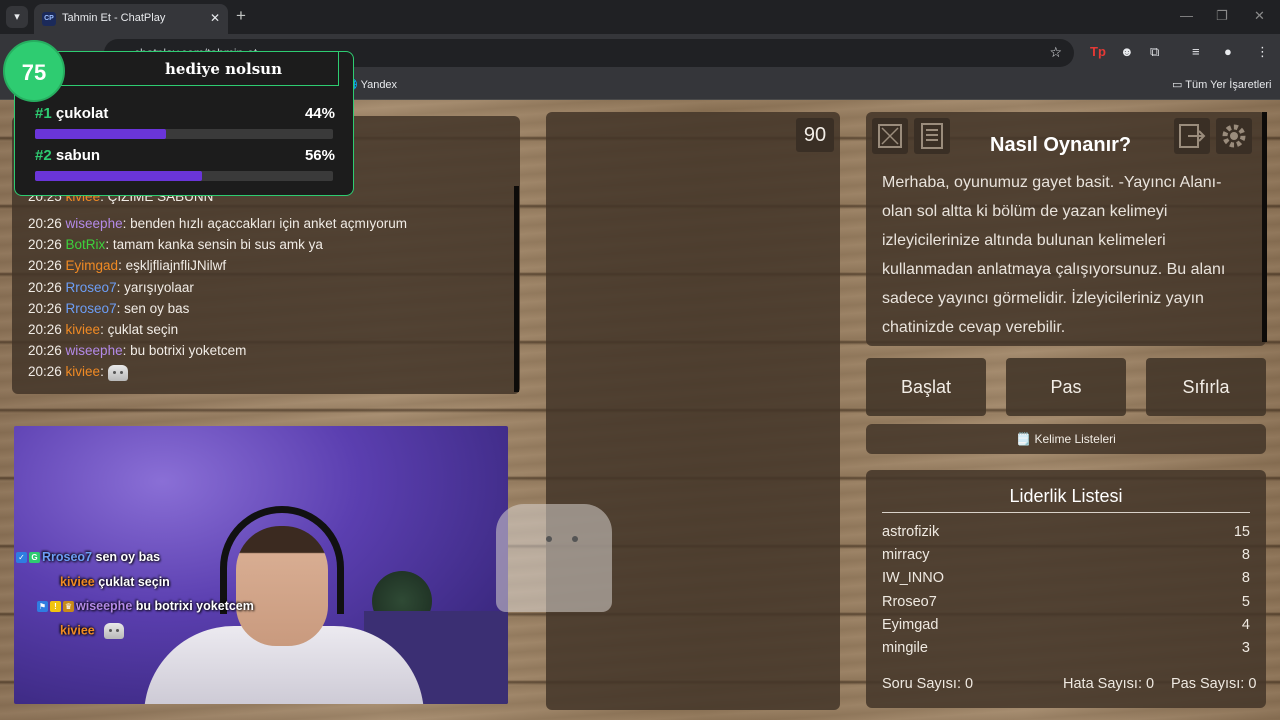 The width and height of the screenshot is (1280, 720). Describe the element at coordinates (17, 17) in the screenshot. I see `tab-search-button: ▾` at that location.